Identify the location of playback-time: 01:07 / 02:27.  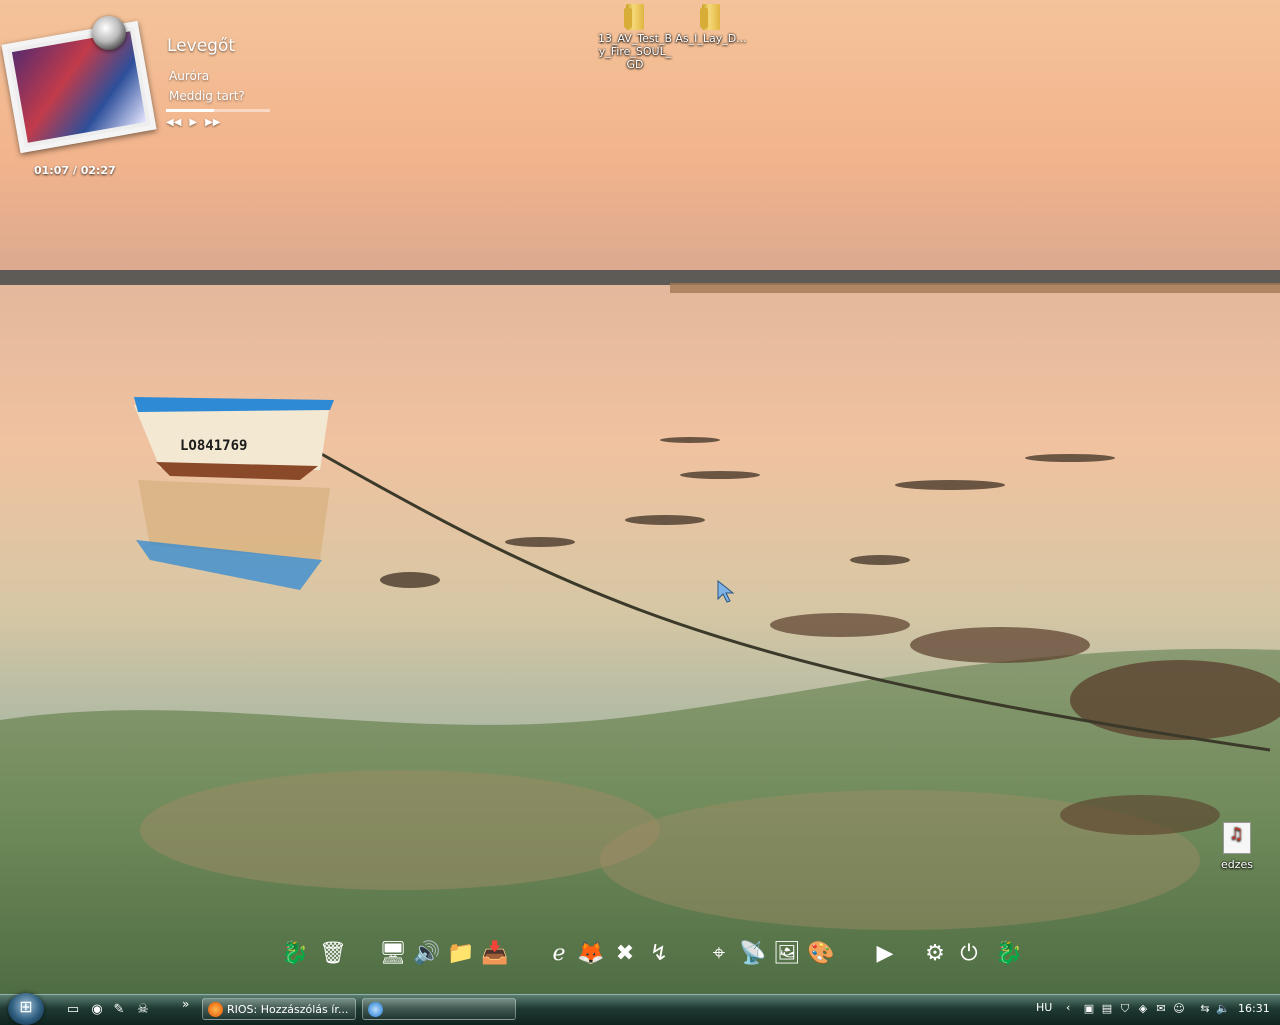
(75, 170).